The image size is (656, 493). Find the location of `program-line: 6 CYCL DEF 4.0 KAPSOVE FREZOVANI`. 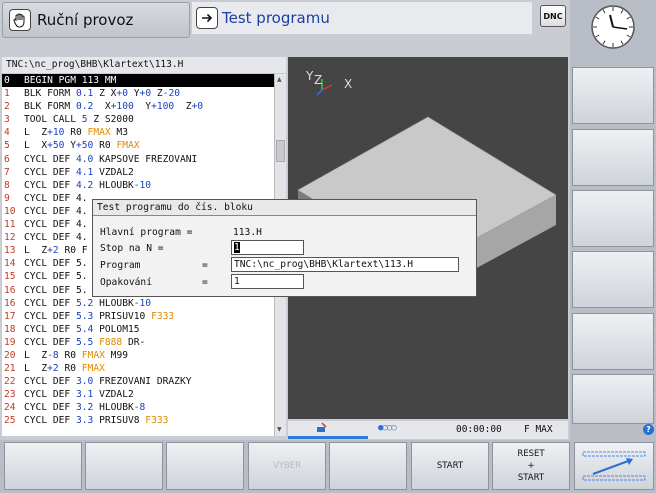

program-line: 6 CYCL DEF 4.0 KAPSOVE FREZOVANI is located at coordinates (138, 159).